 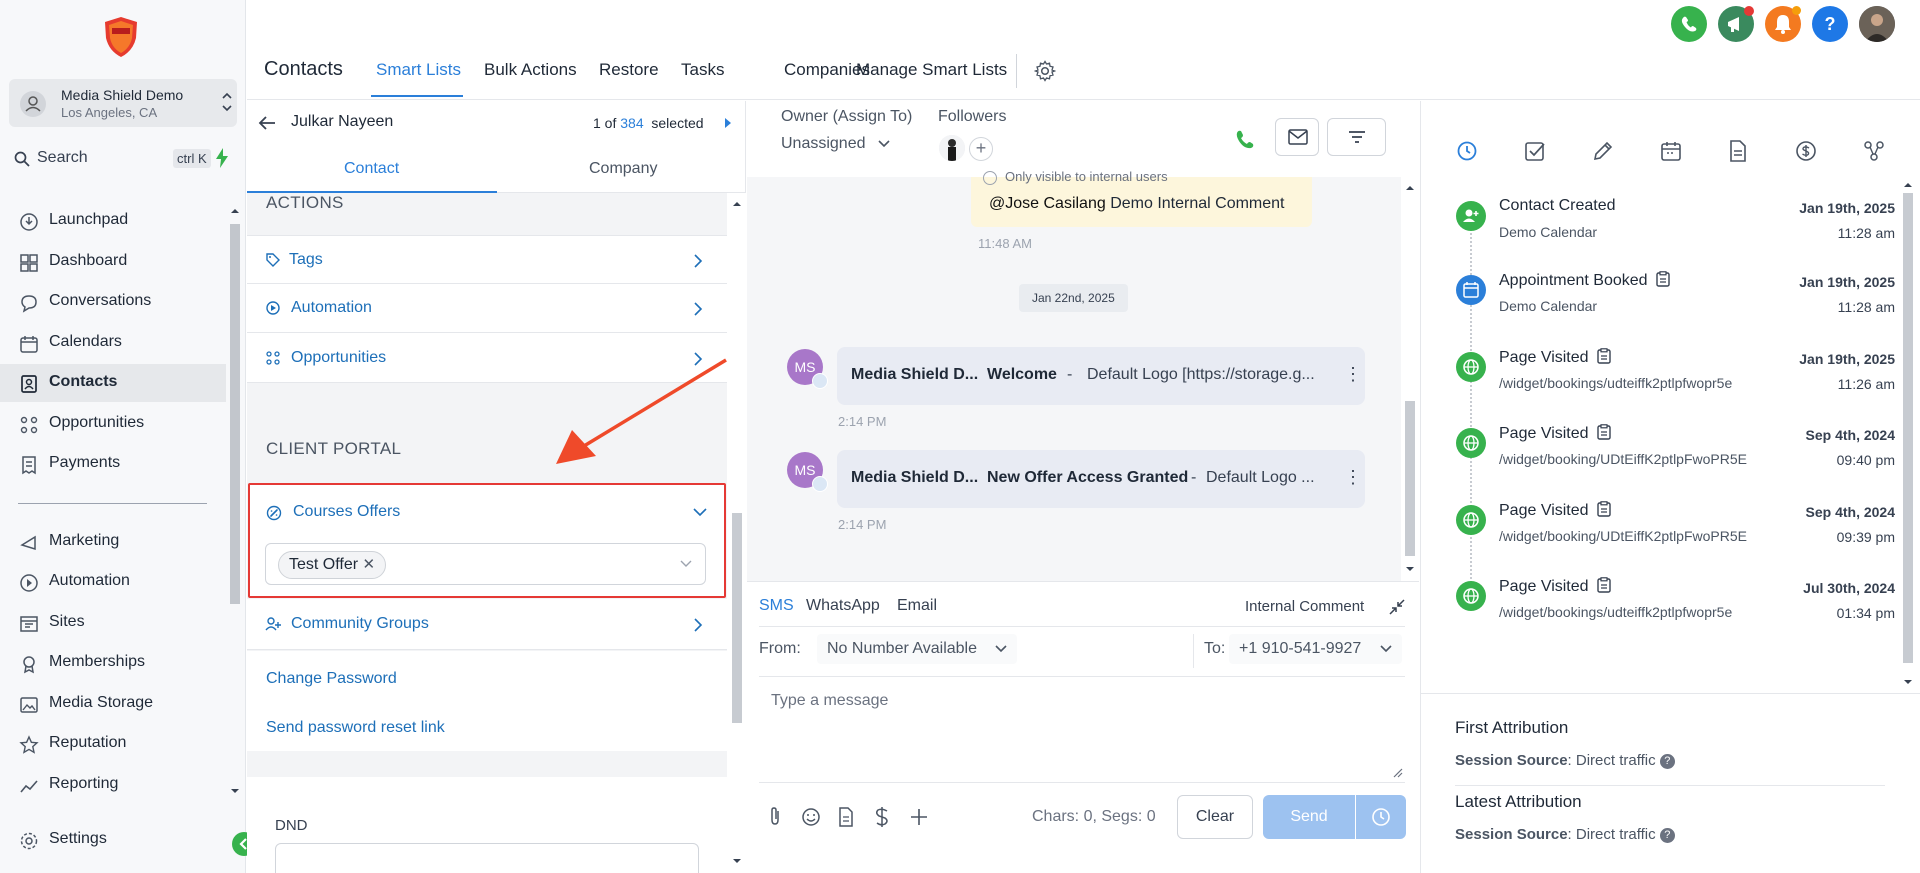 I want to click on media-shield-logo, so click(x=121, y=37).